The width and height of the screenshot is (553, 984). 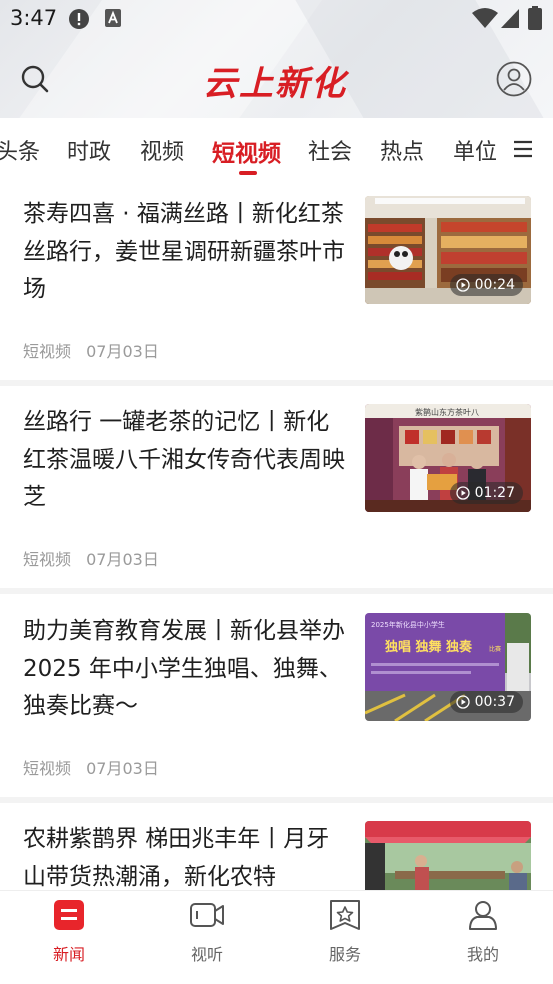 I want to click on app-logo: 云上新化, so click(x=275, y=84).